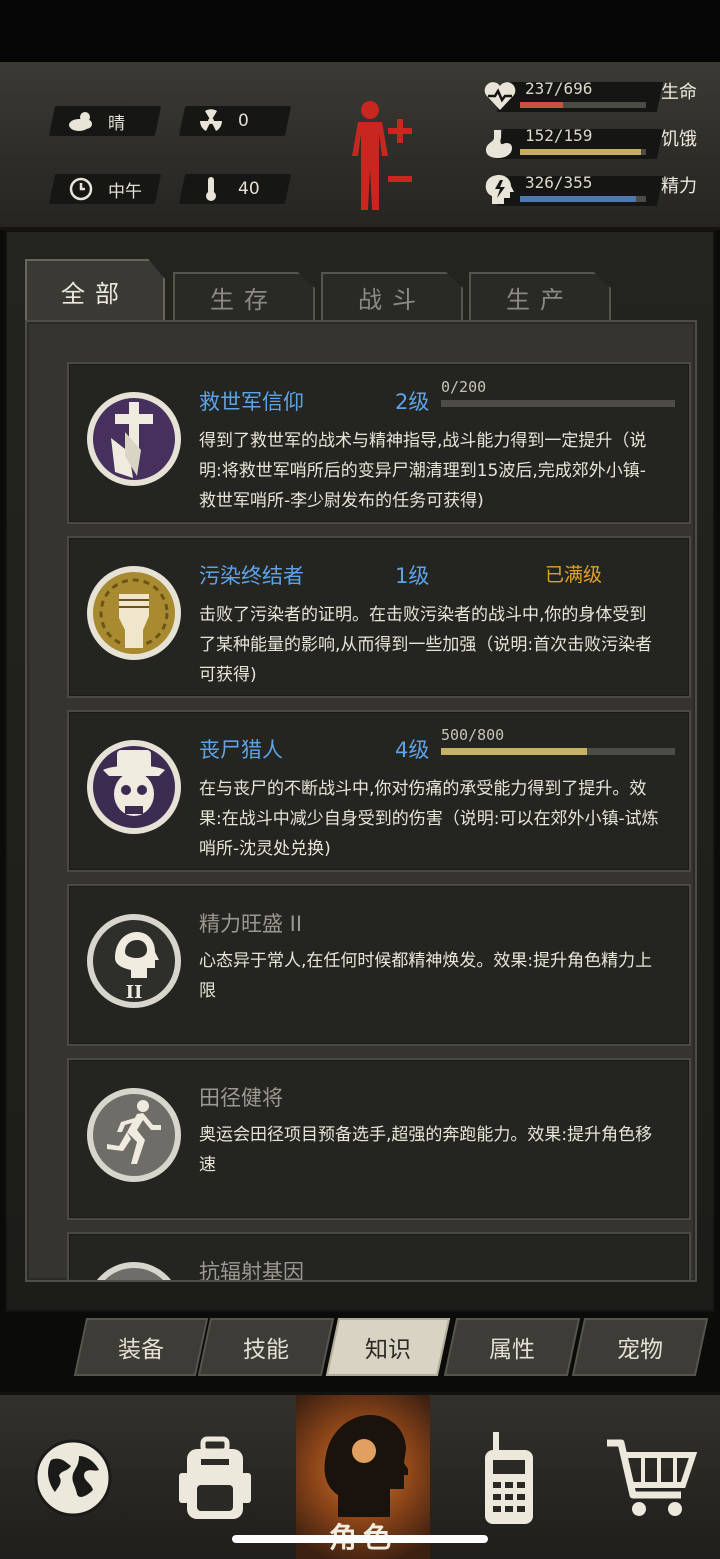 This screenshot has width=720, height=1559. What do you see at coordinates (578, 199) in the screenshot?
I see `energy-bar-fill` at bounding box center [578, 199].